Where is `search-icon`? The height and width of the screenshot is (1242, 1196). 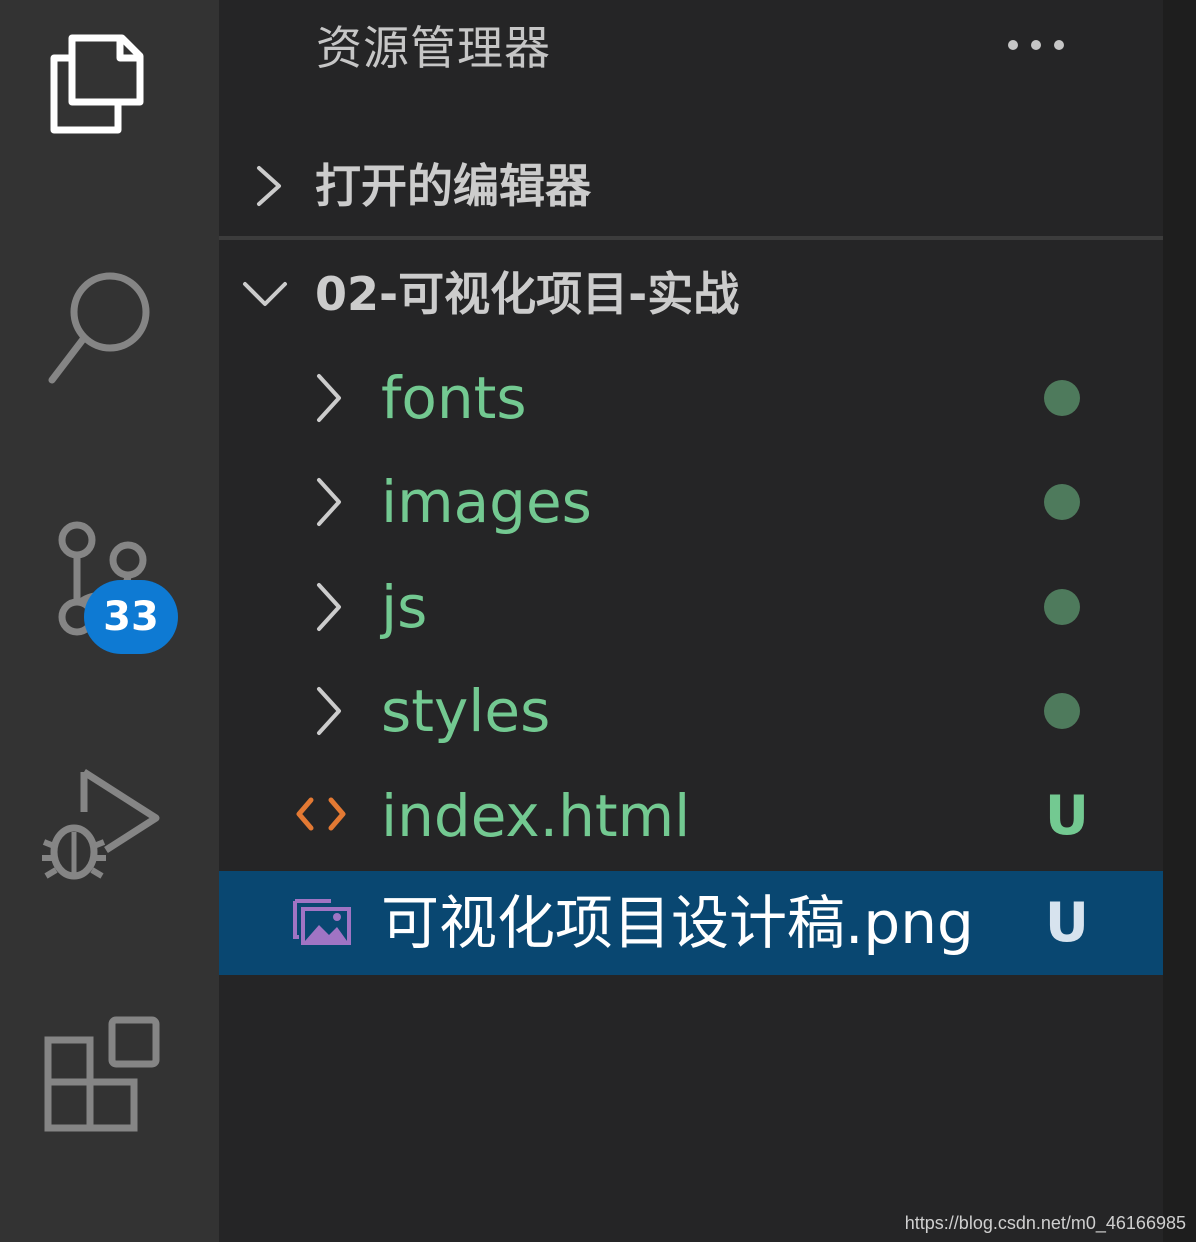
search-icon is located at coordinates (105, 327).